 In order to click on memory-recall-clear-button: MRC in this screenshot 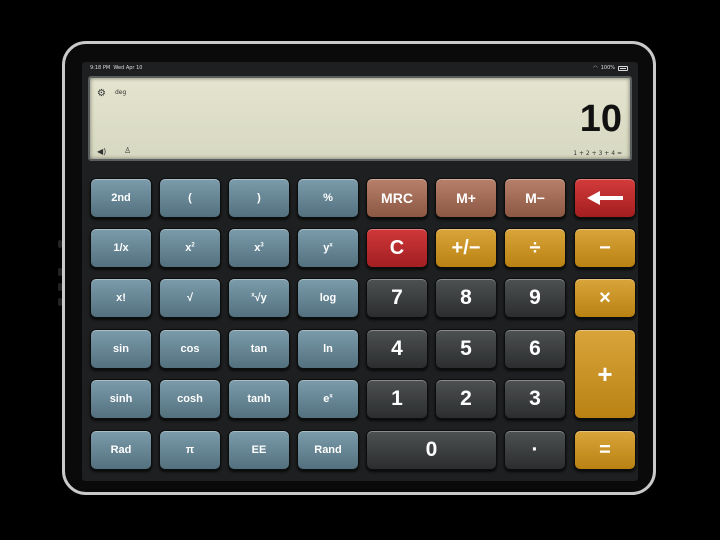, I will do `click(397, 198)`.